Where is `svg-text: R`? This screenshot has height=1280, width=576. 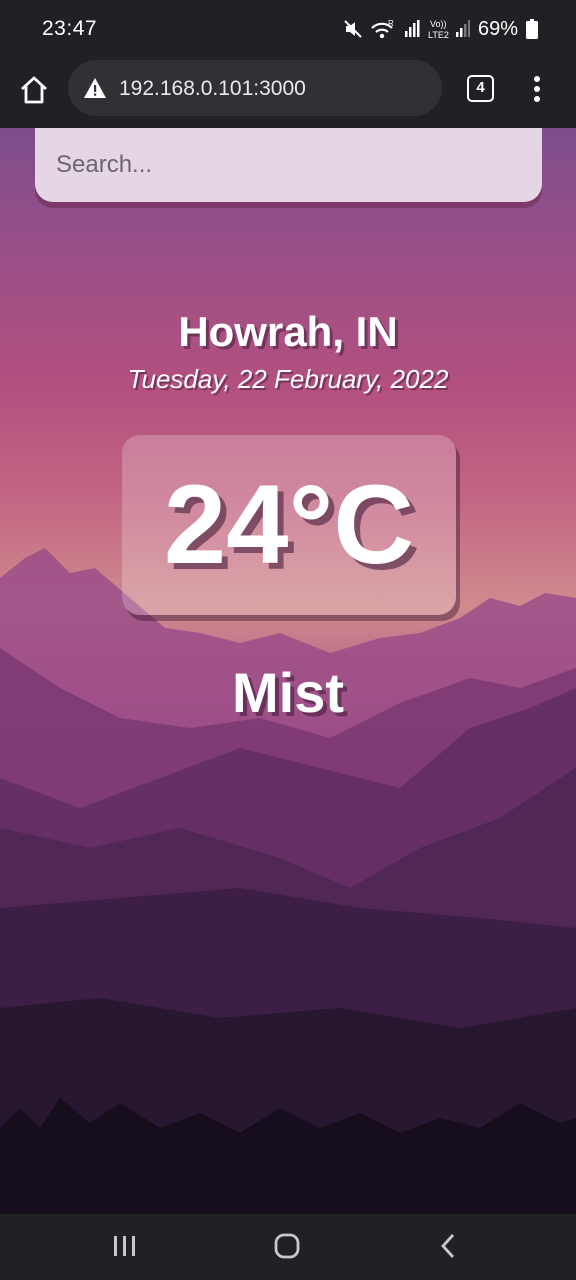 svg-text: R is located at coordinates (391, 23).